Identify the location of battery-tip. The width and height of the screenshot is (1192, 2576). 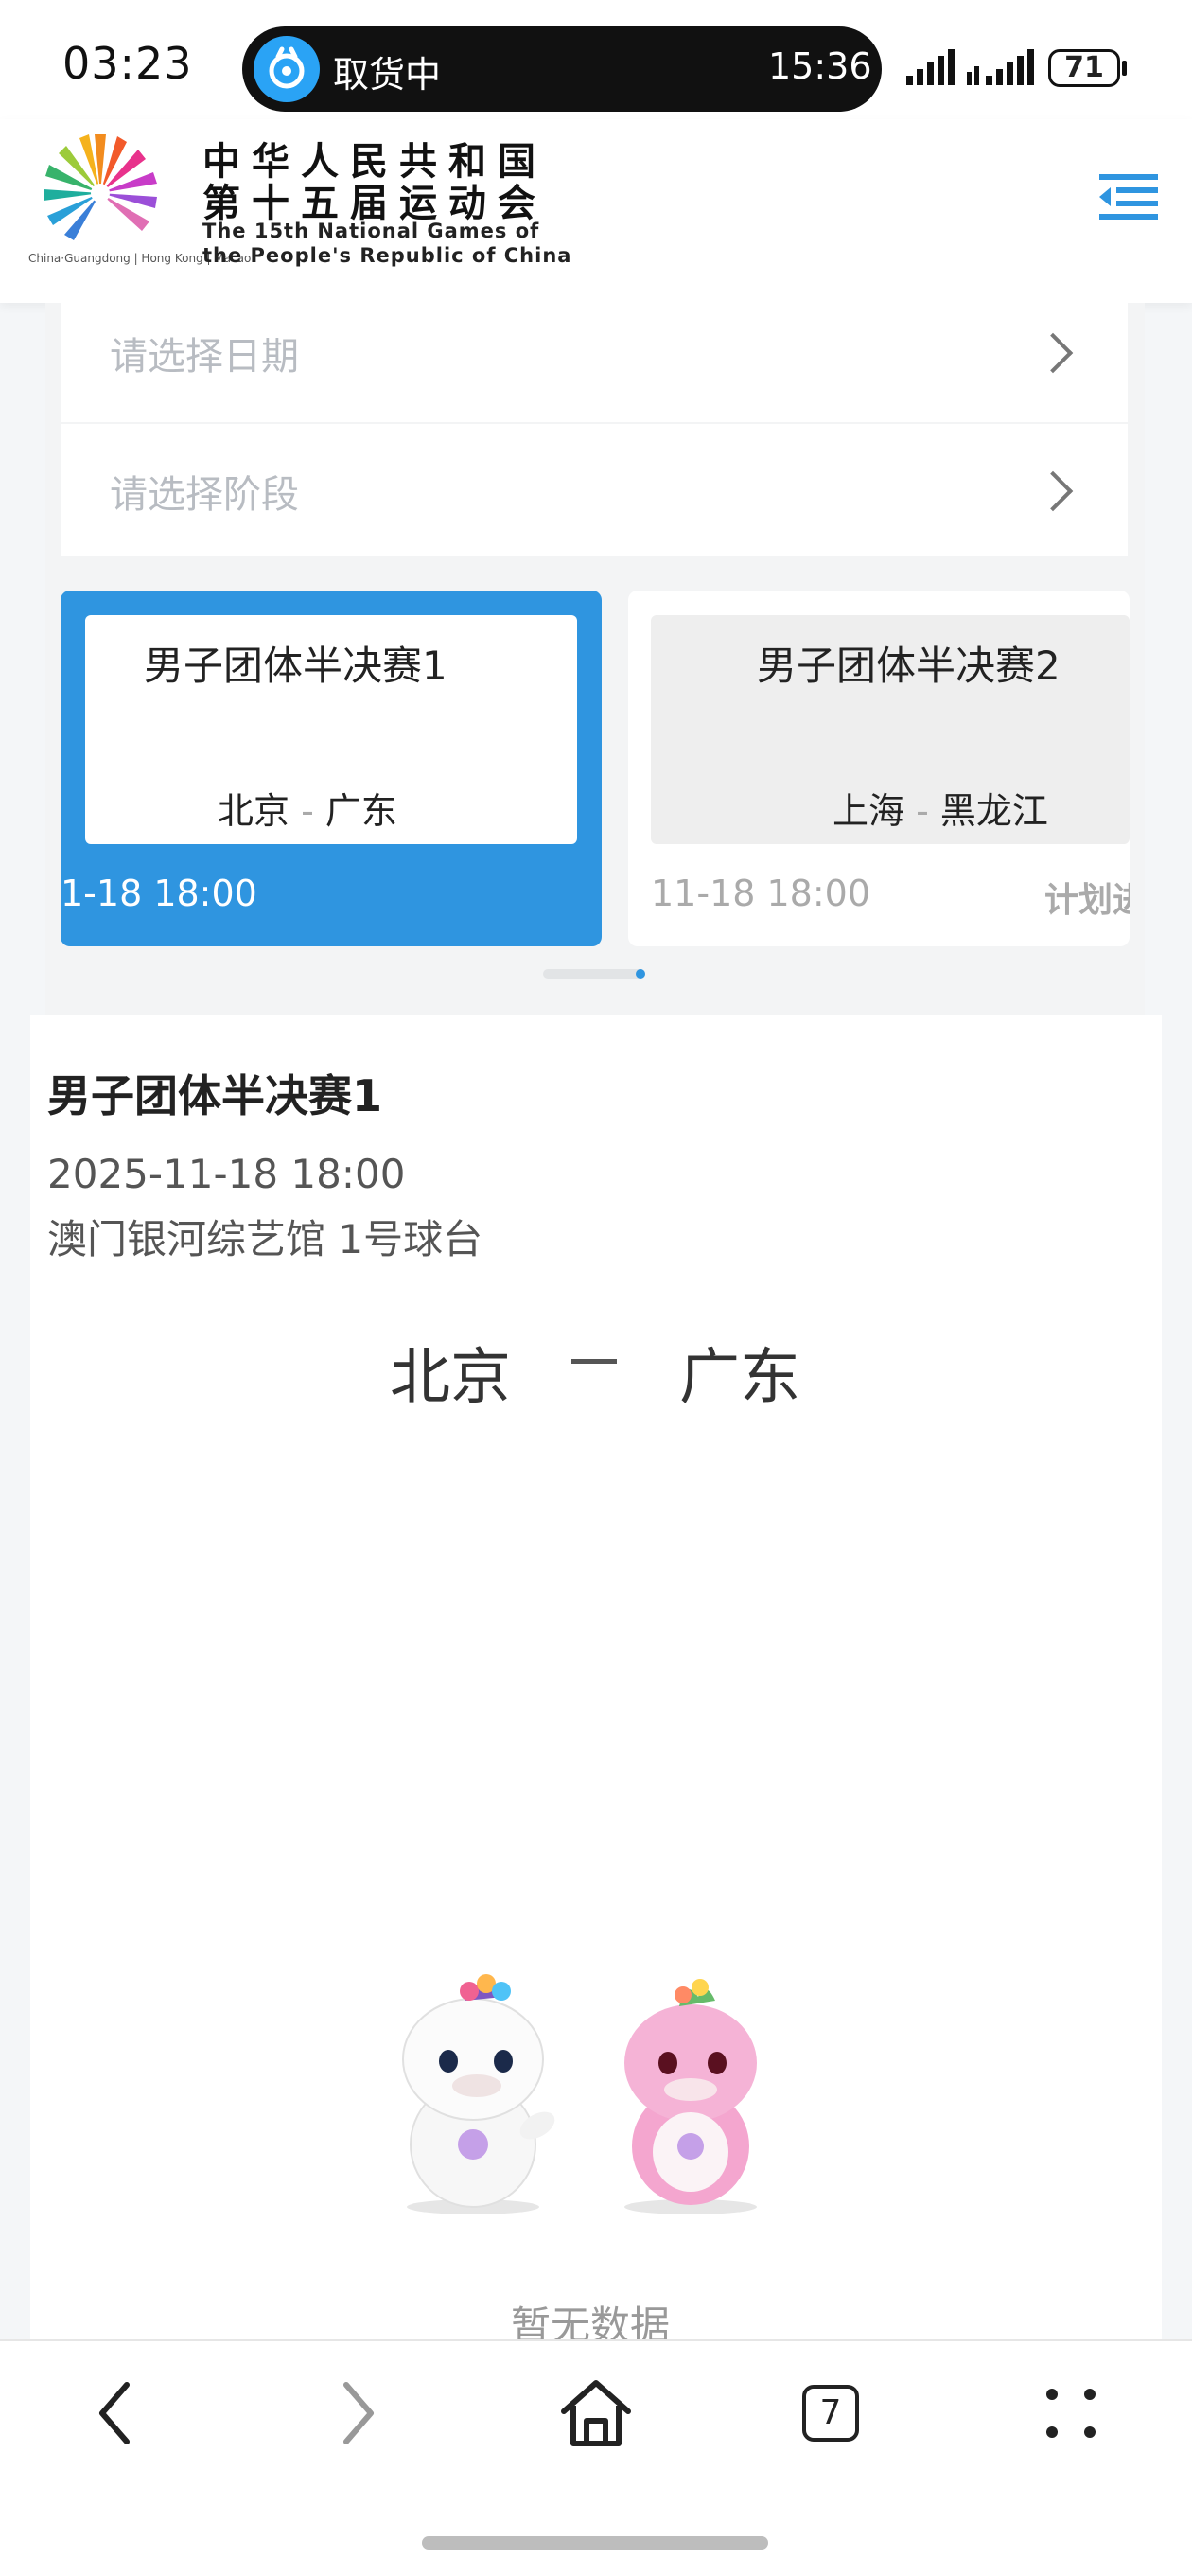
(1124, 68).